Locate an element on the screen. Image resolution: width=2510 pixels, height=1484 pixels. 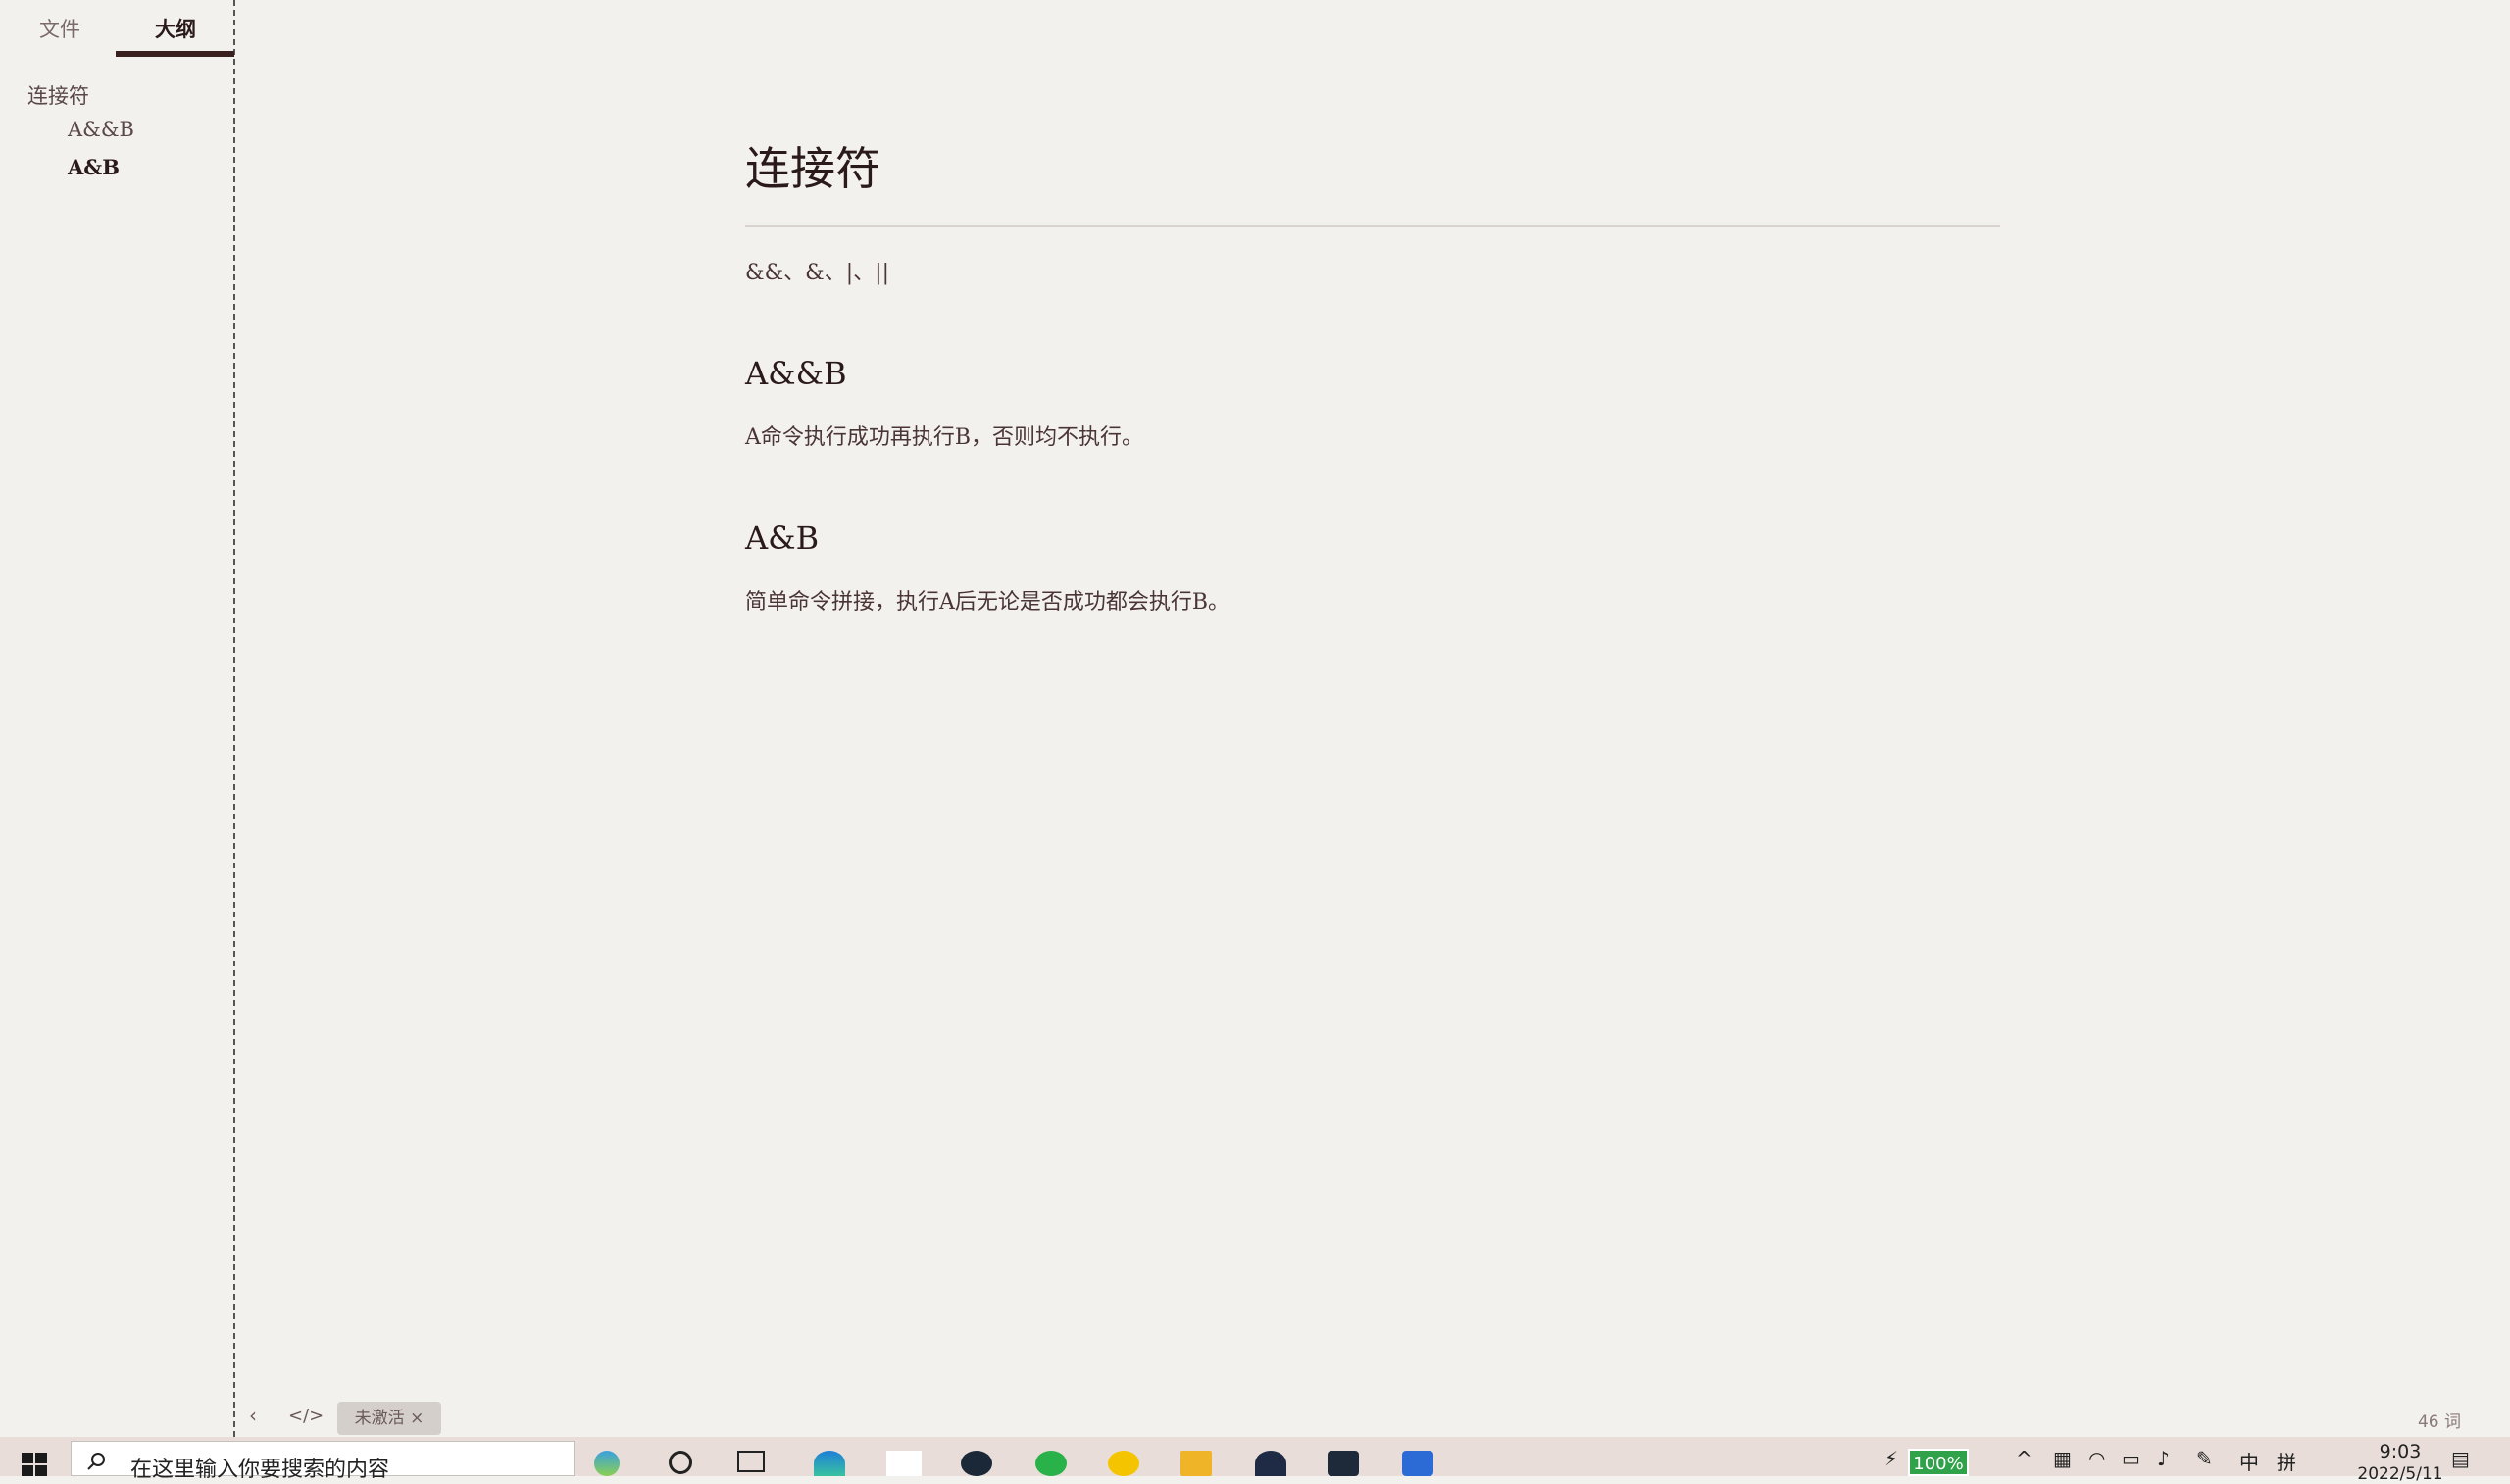
title-divider is located at coordinates (1372, 226).